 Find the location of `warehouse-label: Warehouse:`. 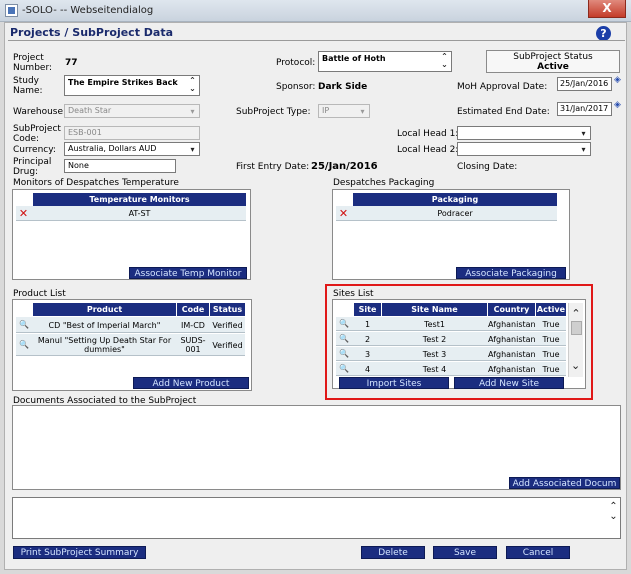

warehouse-label: Warehouse: is located at coordinates (40, 112).